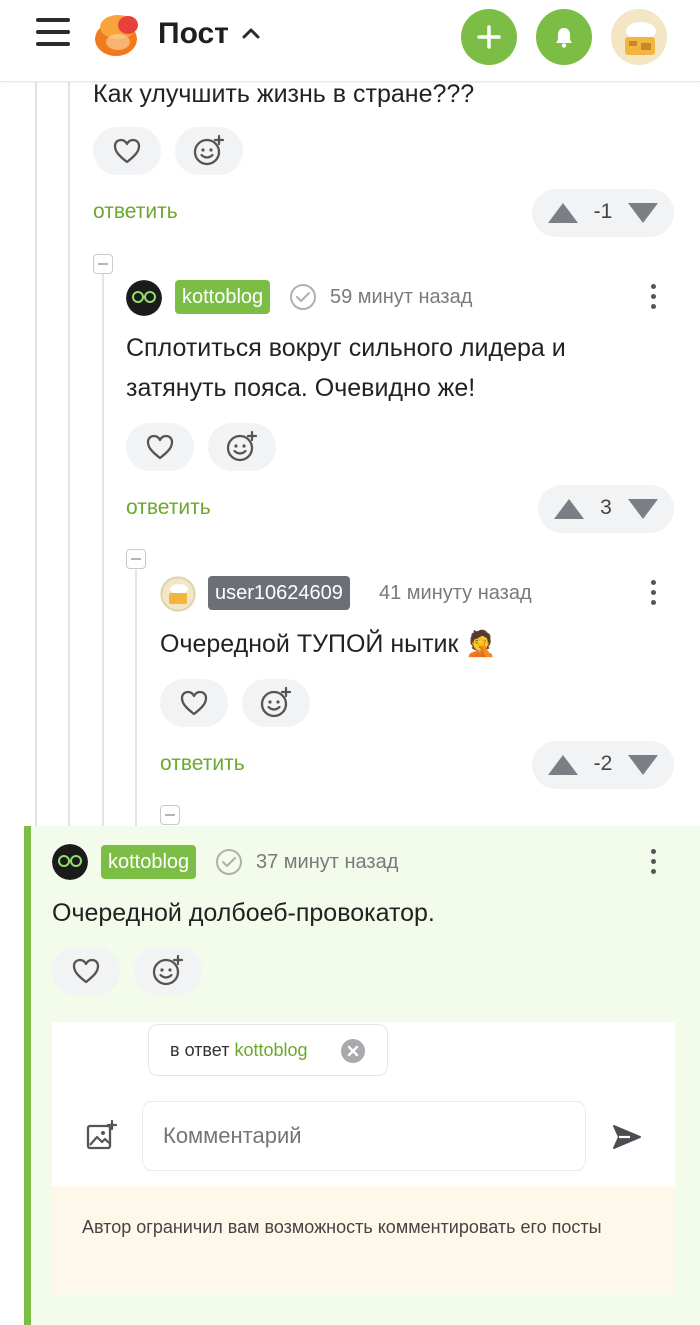  Describe the element at coordinates (243, 913) in the screenshot. I see `comment-text: Очередной долбоеб-провокатор.` at that location.